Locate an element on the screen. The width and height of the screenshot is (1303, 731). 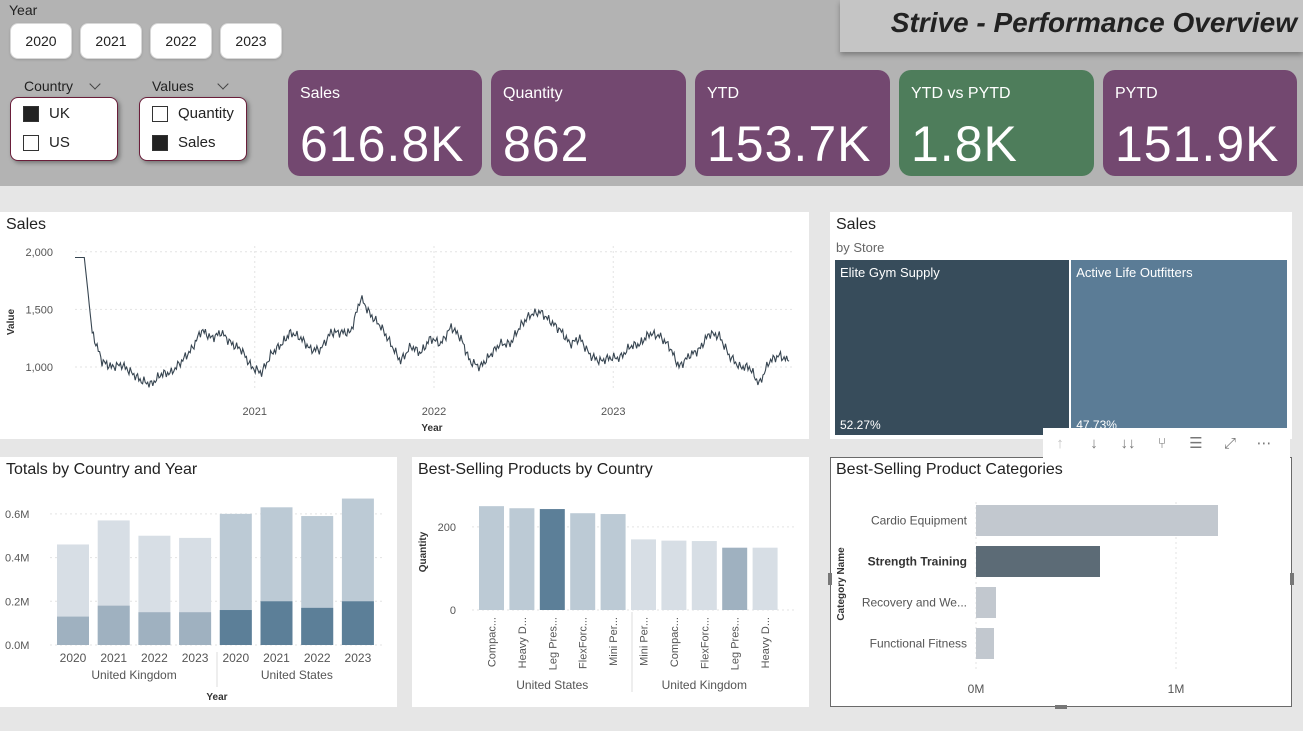
kpi-card-sales: Sales 616.8K is located at coordinates (385, 123).